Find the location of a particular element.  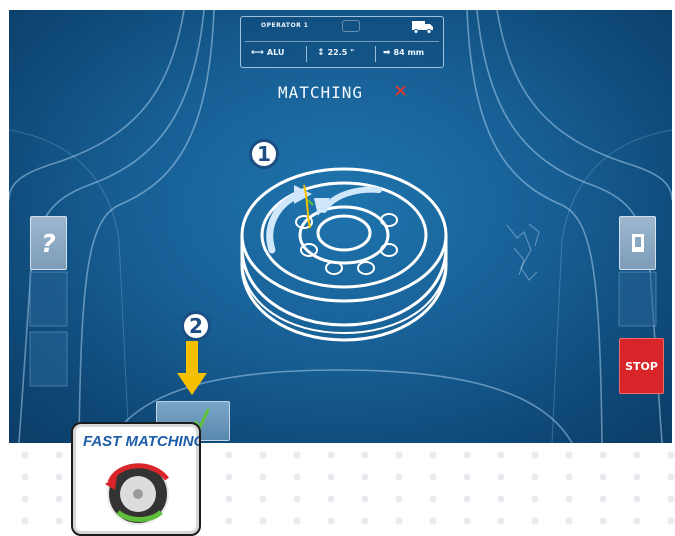

door-exit-icon is located at coordinates (637, 243).